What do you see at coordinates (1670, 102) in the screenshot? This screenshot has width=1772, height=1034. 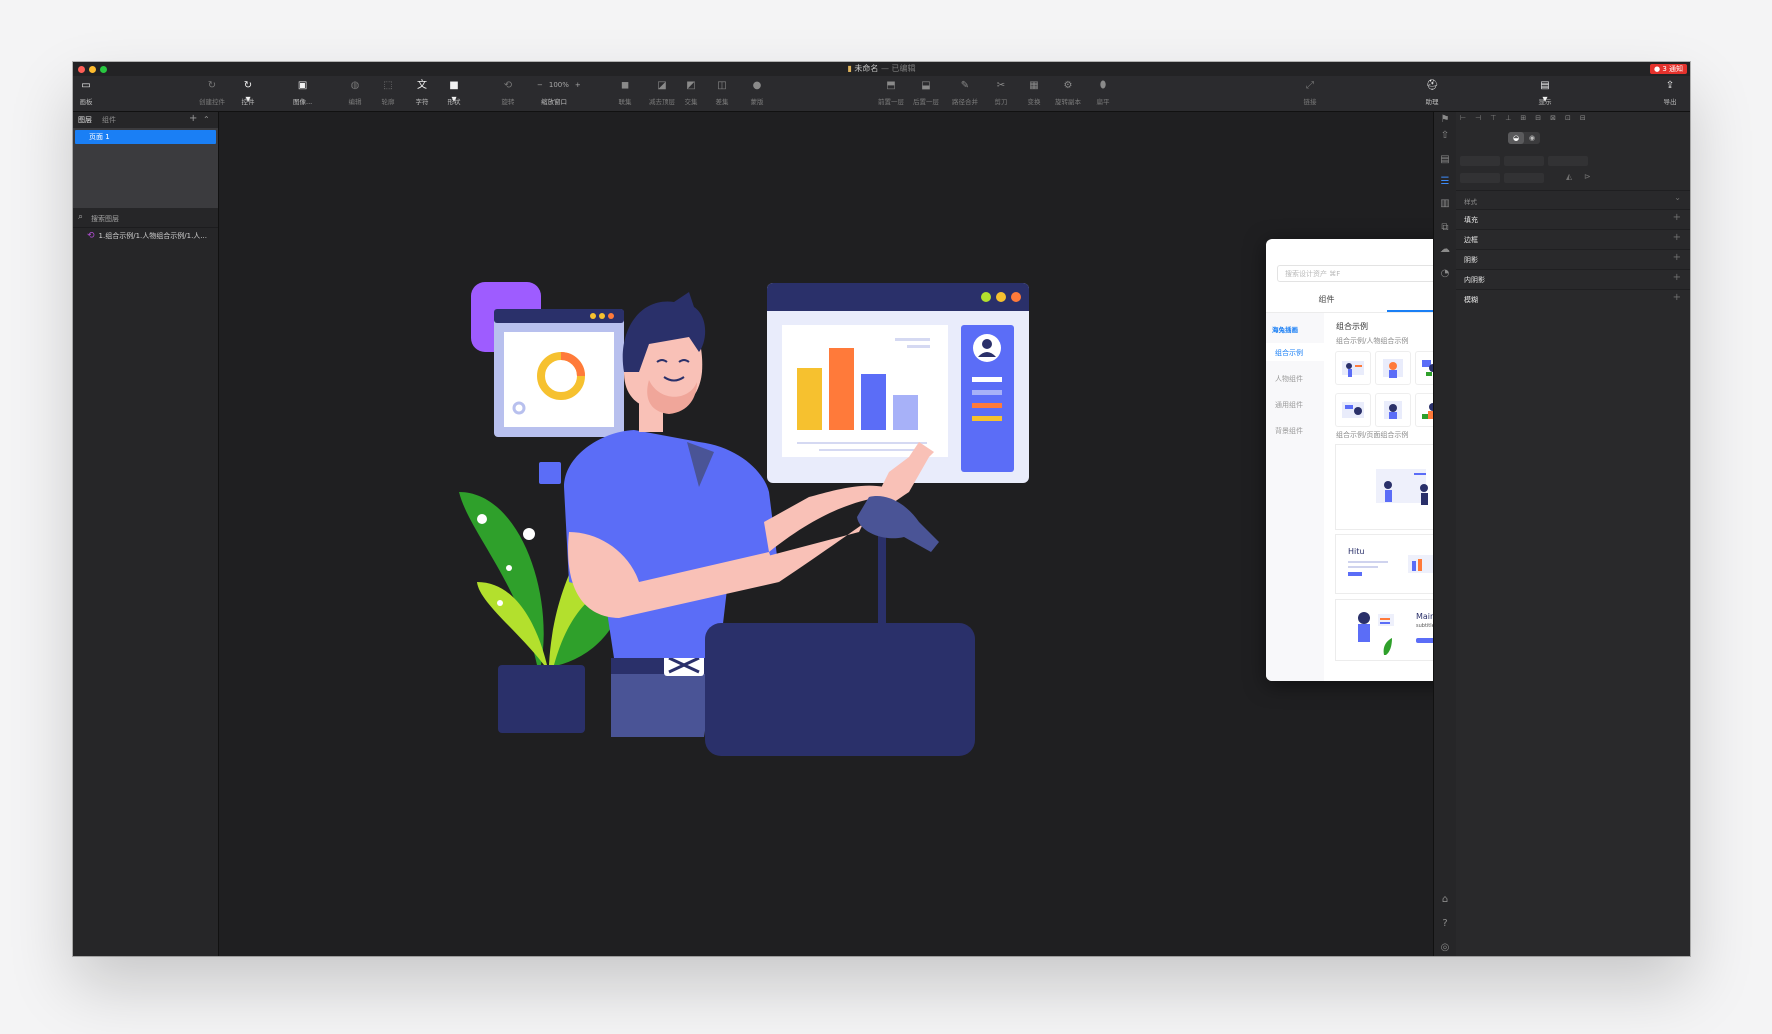 I see `toolbar-label: 导出` at bounding box center [1670, 102].